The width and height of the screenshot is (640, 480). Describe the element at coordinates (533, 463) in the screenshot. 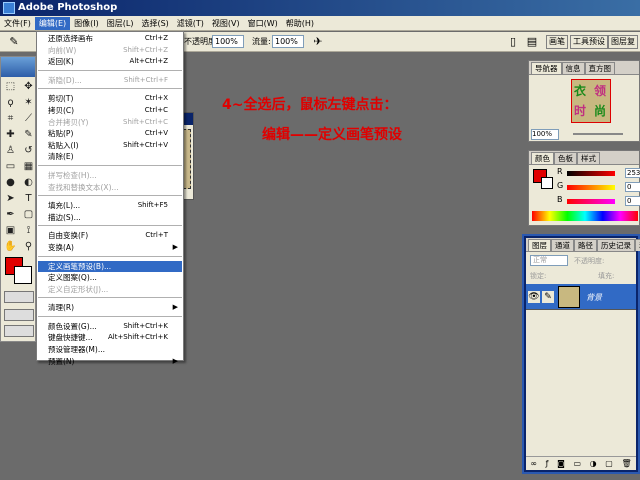

I see `link-icon: ∞` at that location.